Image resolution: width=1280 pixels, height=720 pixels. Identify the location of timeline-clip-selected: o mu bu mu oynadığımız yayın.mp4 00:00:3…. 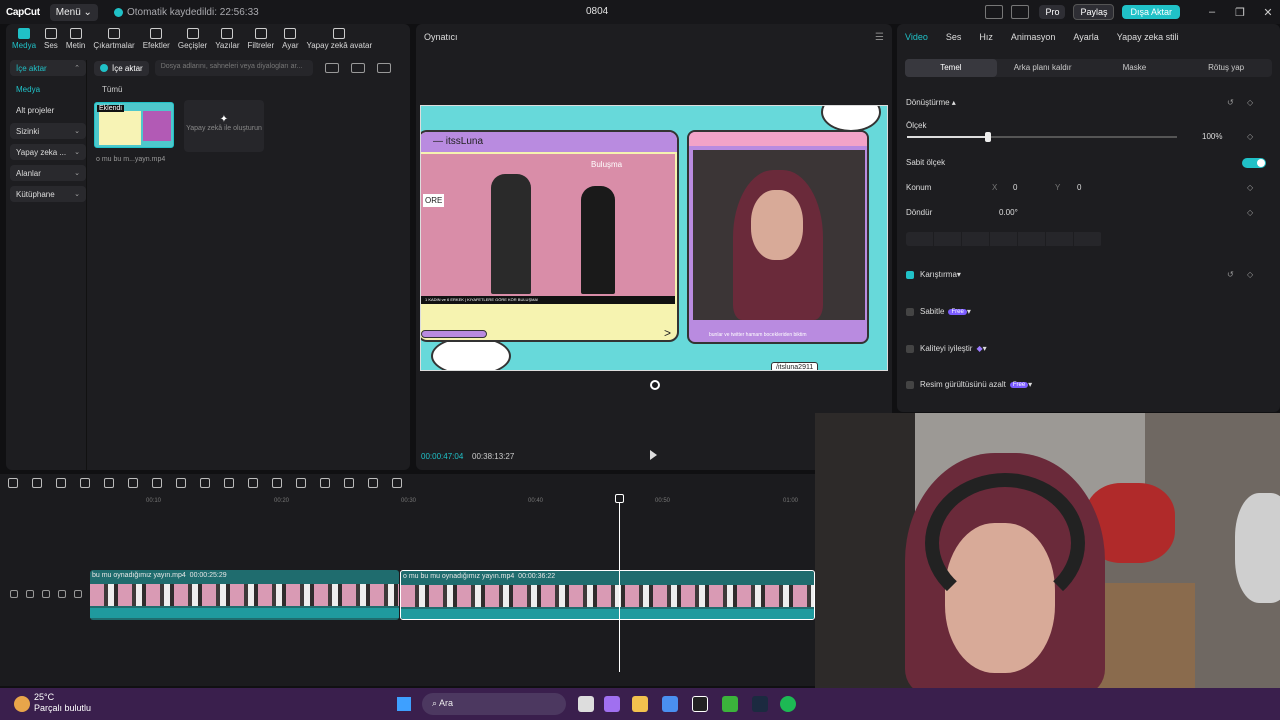
(607, 595).